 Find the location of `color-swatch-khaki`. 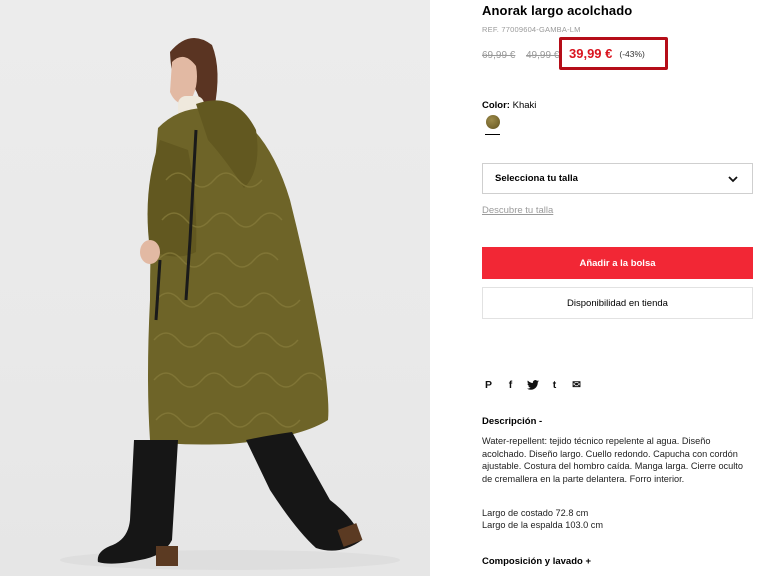

color-swatch-khaki is located at coordinates (493, 122).